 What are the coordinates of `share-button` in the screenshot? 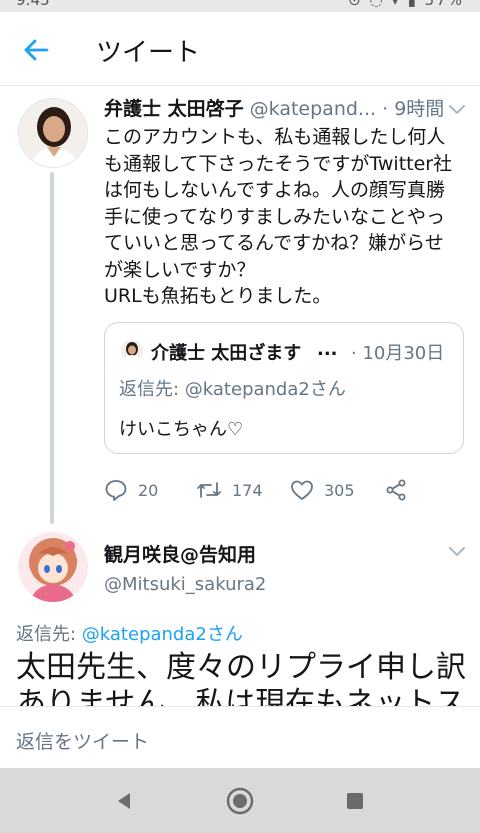 It's located at (401, 490).